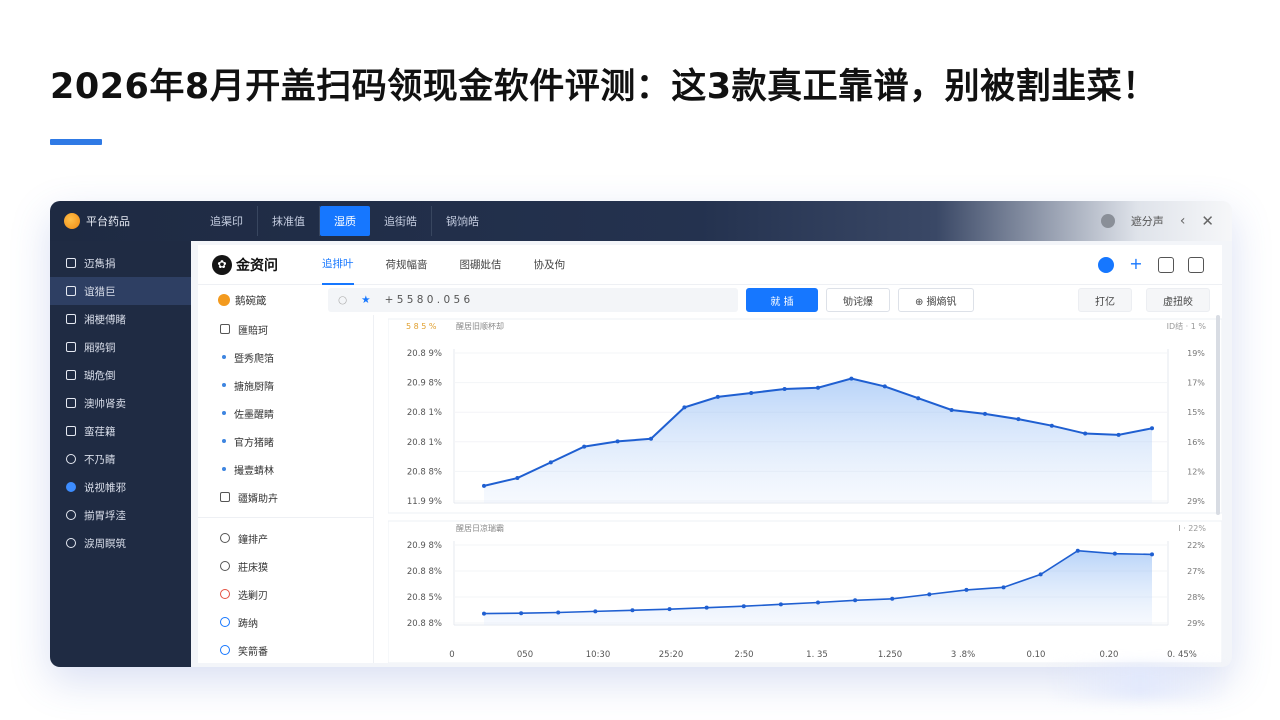 This screenshot has height=720, width=1280. I want to click on y-tick-label: 20.8 9%, so click(424, 354).